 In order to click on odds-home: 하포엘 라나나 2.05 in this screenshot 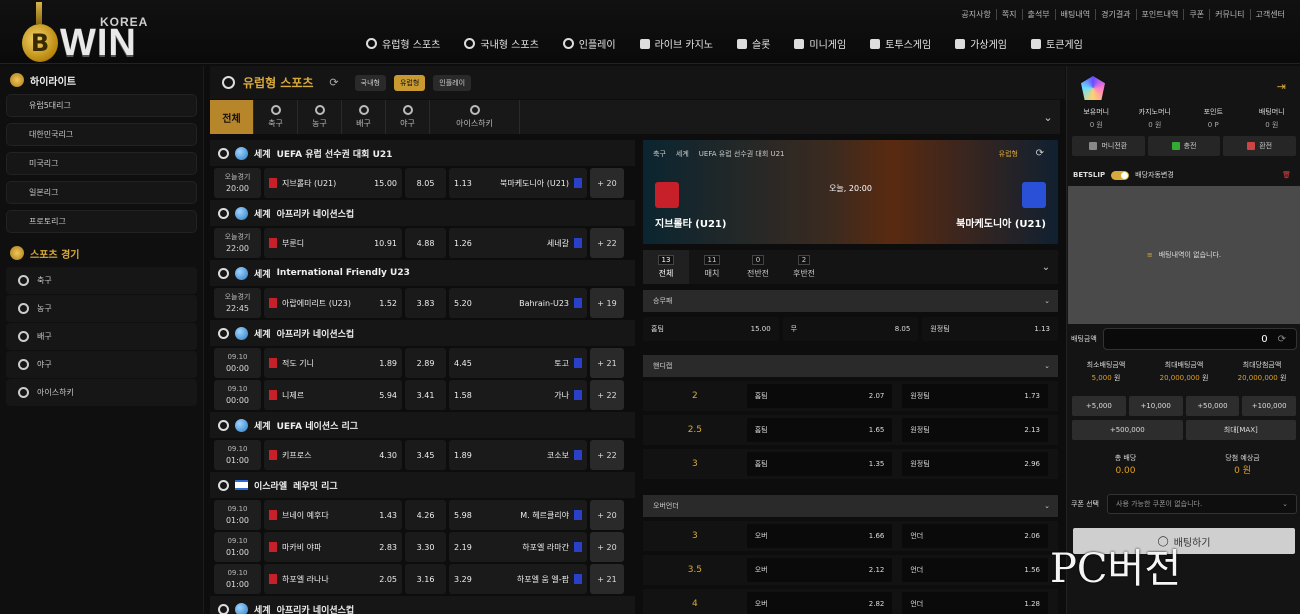, I will do `click(333, 579)`.